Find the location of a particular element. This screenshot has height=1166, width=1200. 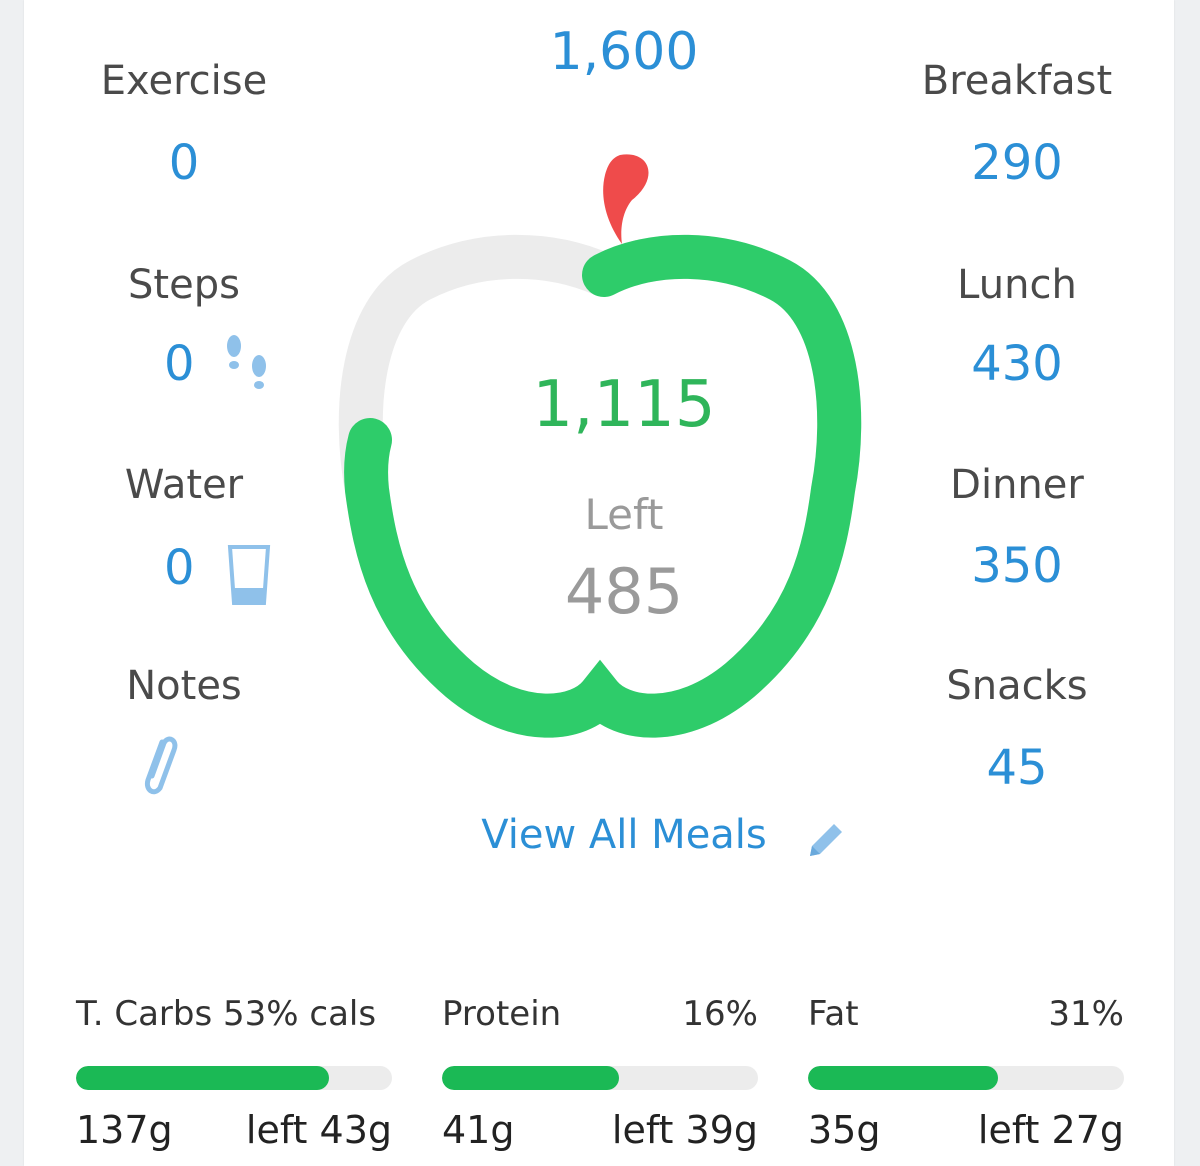

carbs-grams: 137g is located at coordinates (124, 1130).